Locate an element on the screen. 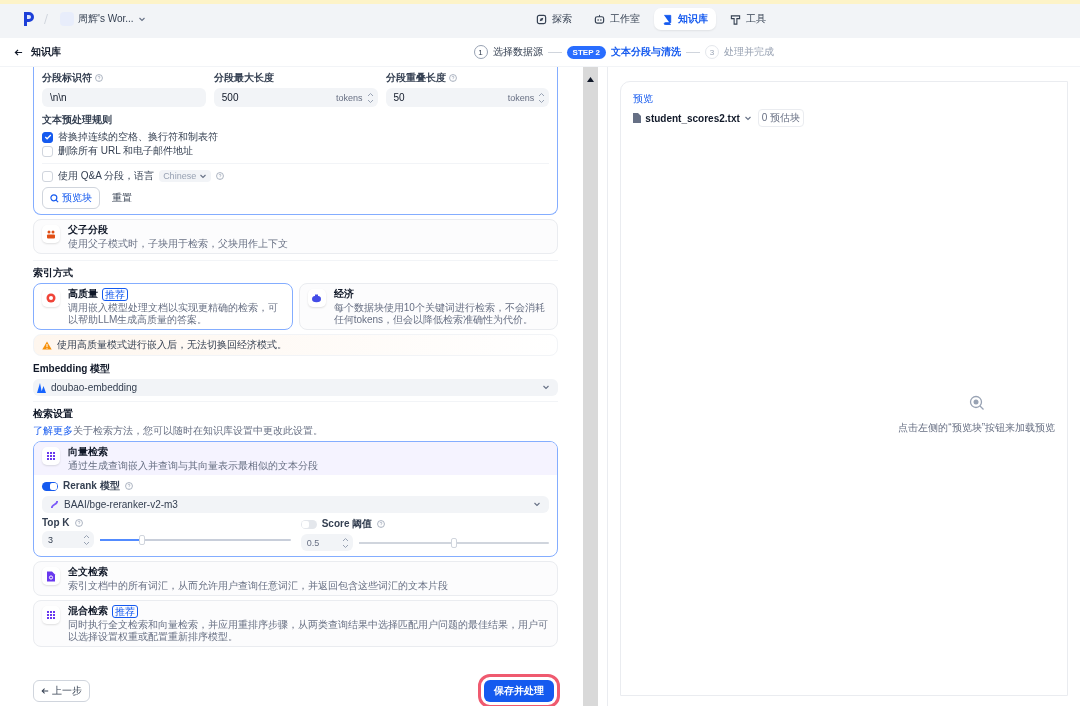 The height and width of the screenshot is (706, 1080). option-card: 经济 每个数据块使用10个关键词进行检索，不会消耗任何tokens，但会以降低检索准确性为代价。 is located at coordinates (428, 306).